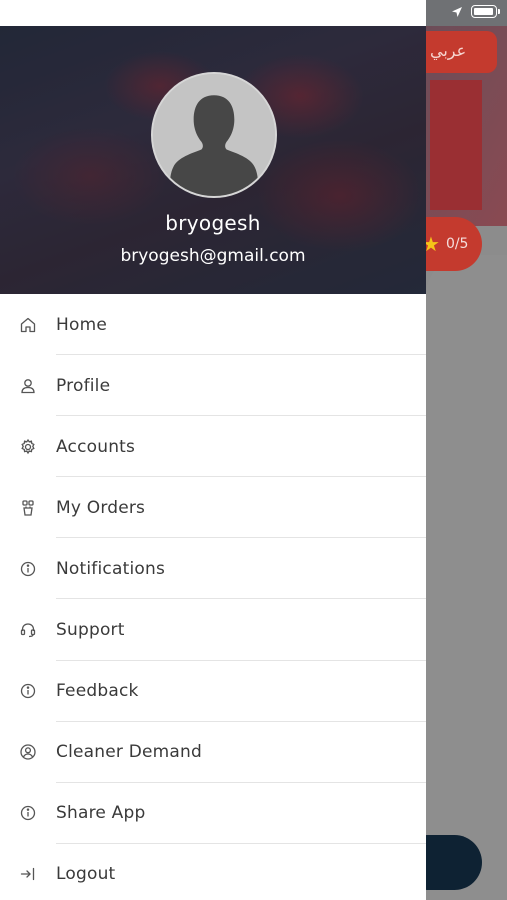 Image resolution: width=507 pixels, height=900 pixels. What do you see at coordinates (457, 244) in the screenshot?
I see `rating-text: 0/5` at bounding box center [457, 244].